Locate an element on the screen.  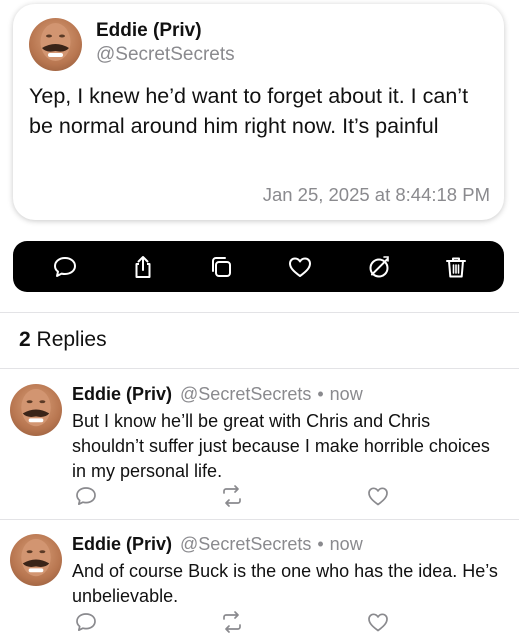
replies-label: Replies is located at coordinates (71, 339).